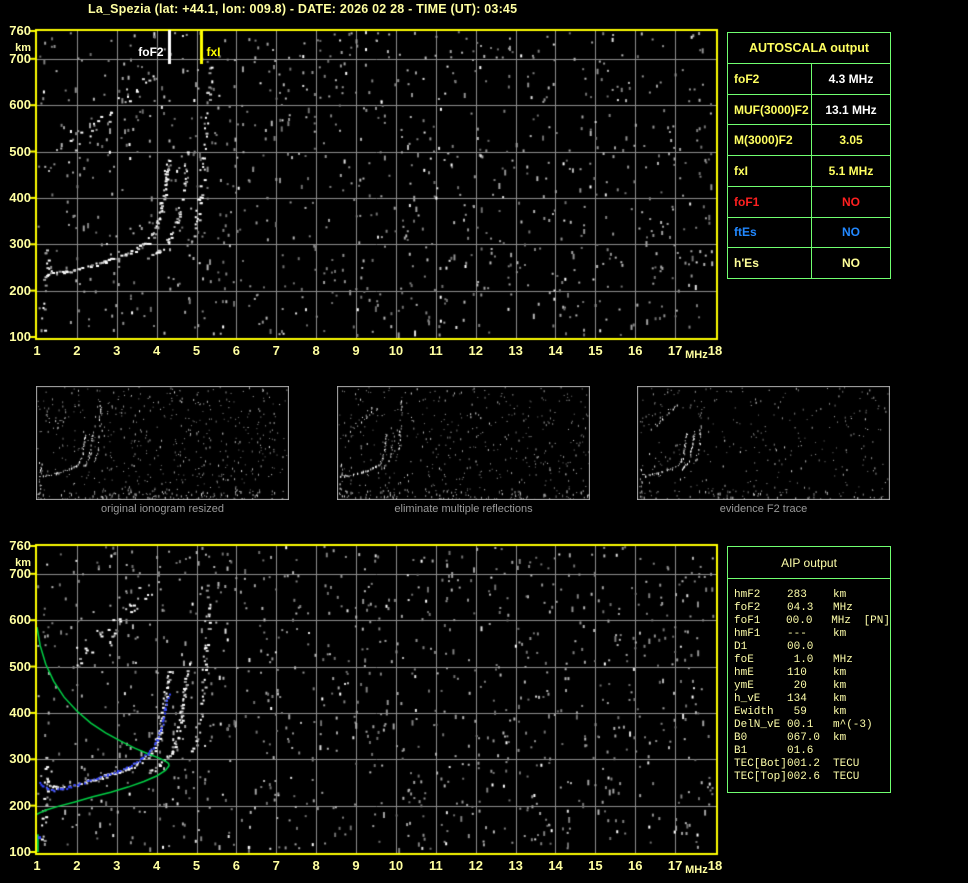 The height and width of the screenshot is (883, 968). What do you see at coordinates (20, 851) in the screenshot?
I see `y-tick-label: 100` at bounding box center [20, 851].